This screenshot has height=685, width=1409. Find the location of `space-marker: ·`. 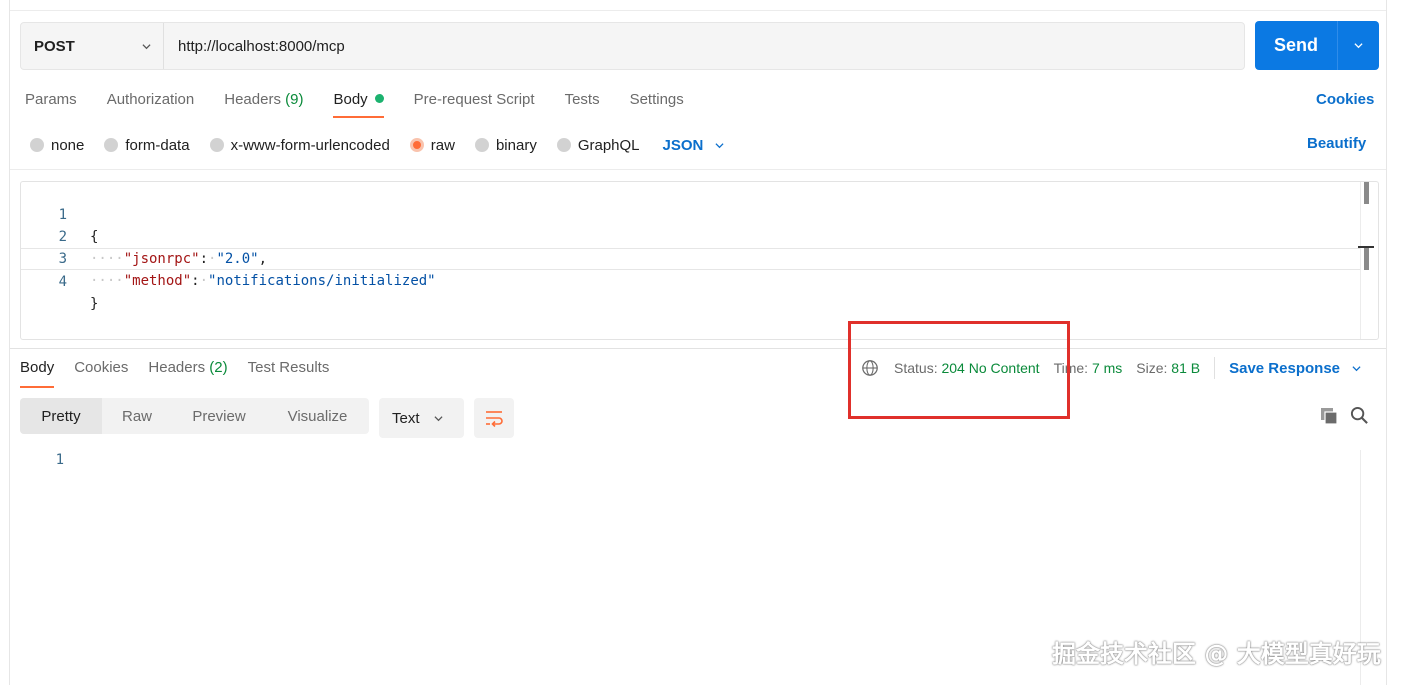

space-marker: · is located at coordinates (204, 281).